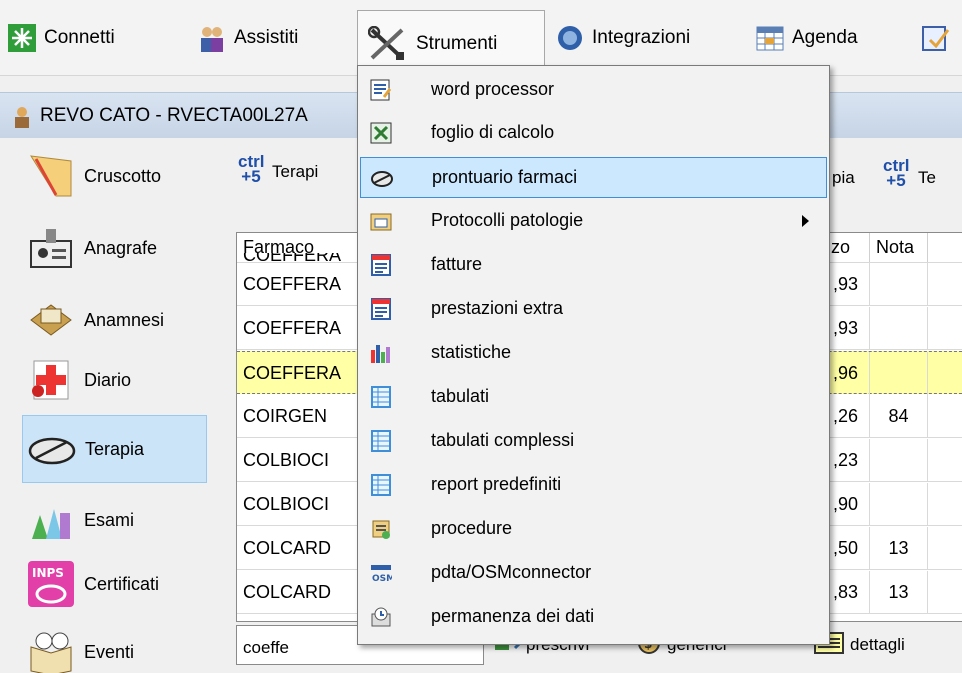 This screenshot has width=962, height=673. Describe the element at coordinates (593, 90) in the screenshot. I see `menu-item-word-processor: word processor` at that location.